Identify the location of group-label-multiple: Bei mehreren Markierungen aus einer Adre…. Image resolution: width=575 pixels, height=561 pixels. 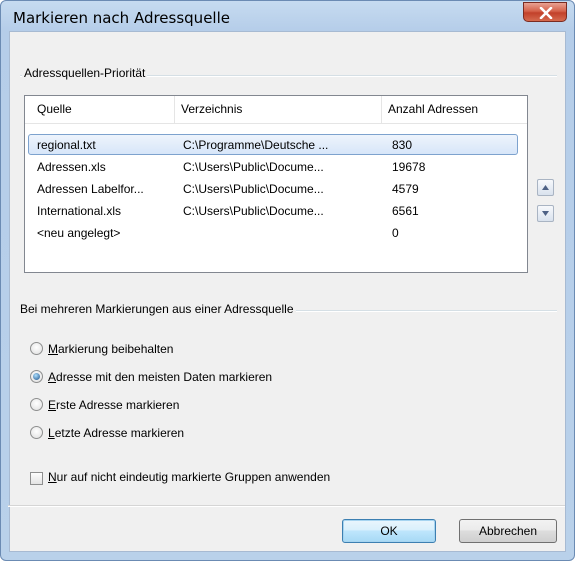
(157, 309).